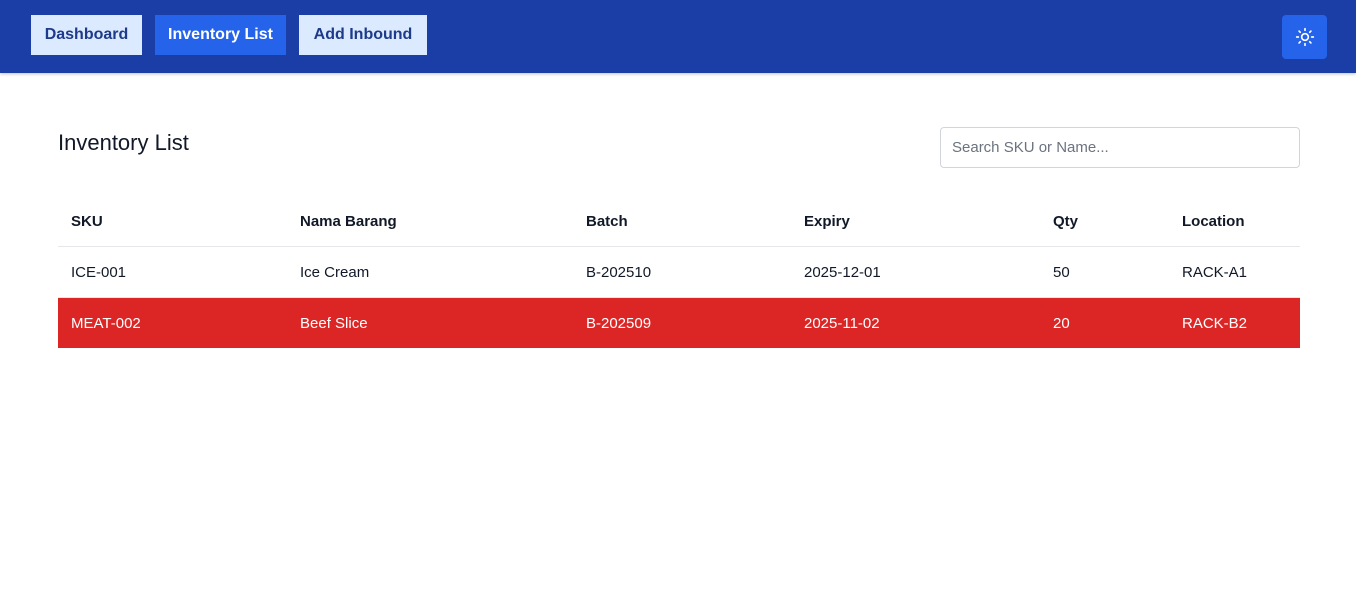  What do you see at coordinates (172, 322) in the screenshot?
I see `cell-sku: MEAT-002` at bounding box center [172, 322].